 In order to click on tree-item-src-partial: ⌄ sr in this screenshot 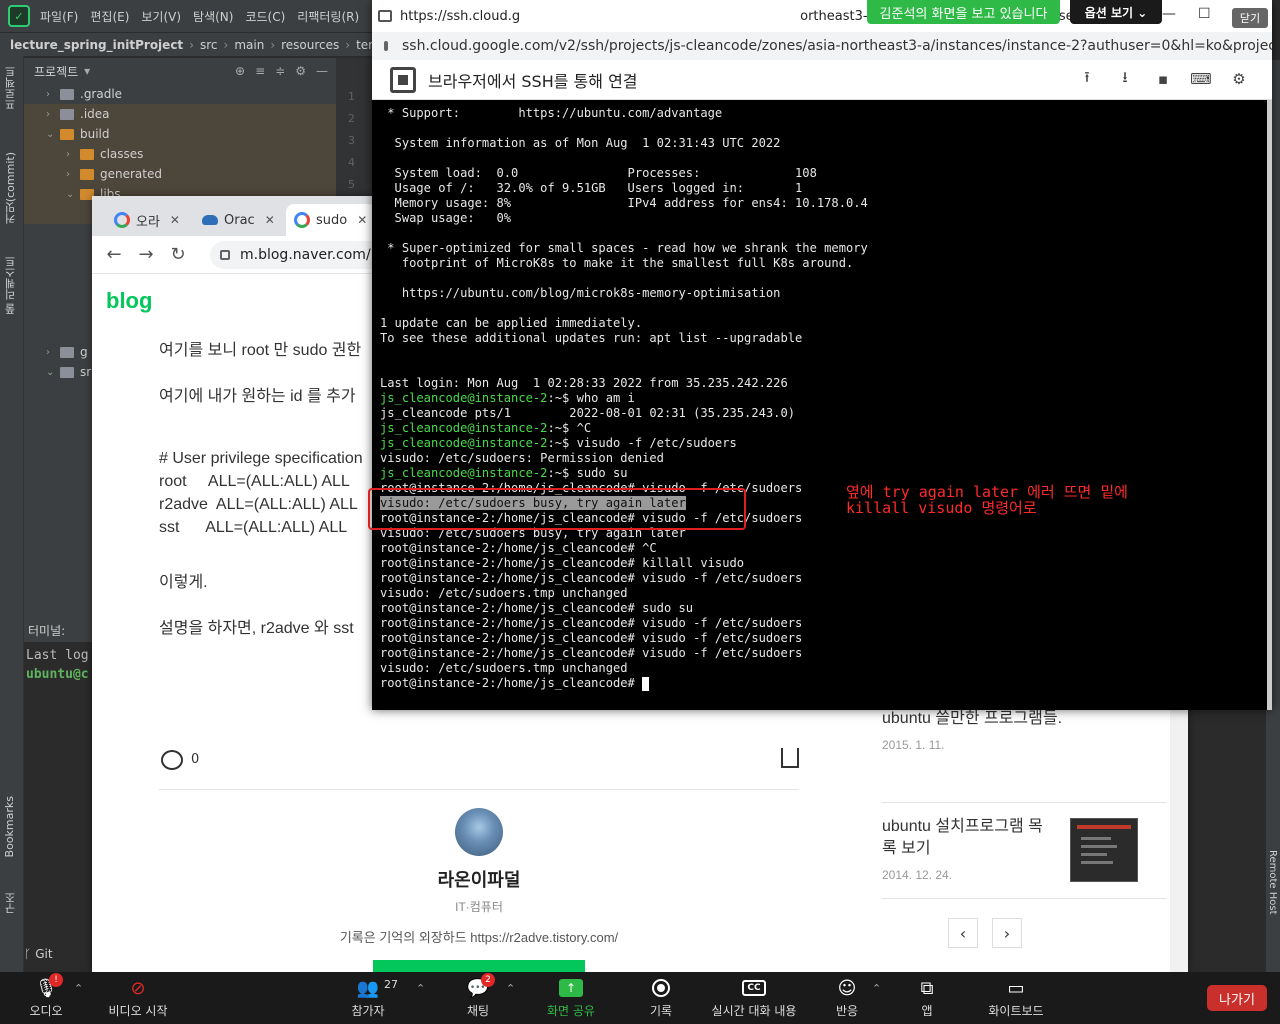, I will do `click(68, 372)`.